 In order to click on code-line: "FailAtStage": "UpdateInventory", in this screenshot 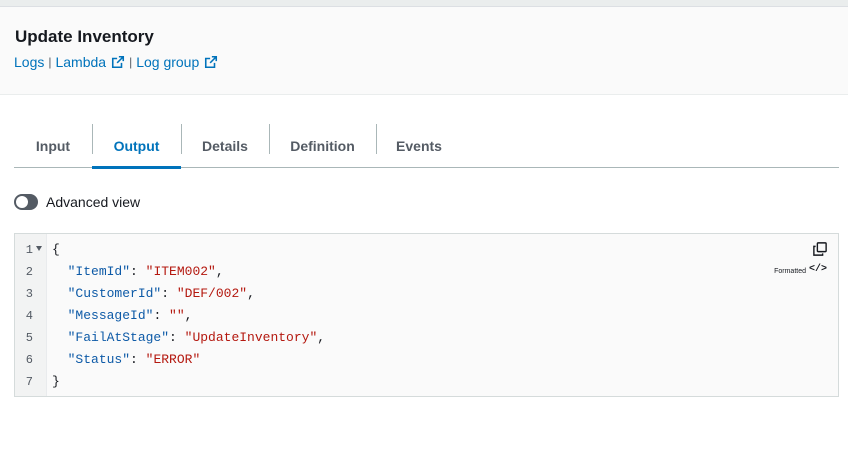, I will do `click(196, 337)`.